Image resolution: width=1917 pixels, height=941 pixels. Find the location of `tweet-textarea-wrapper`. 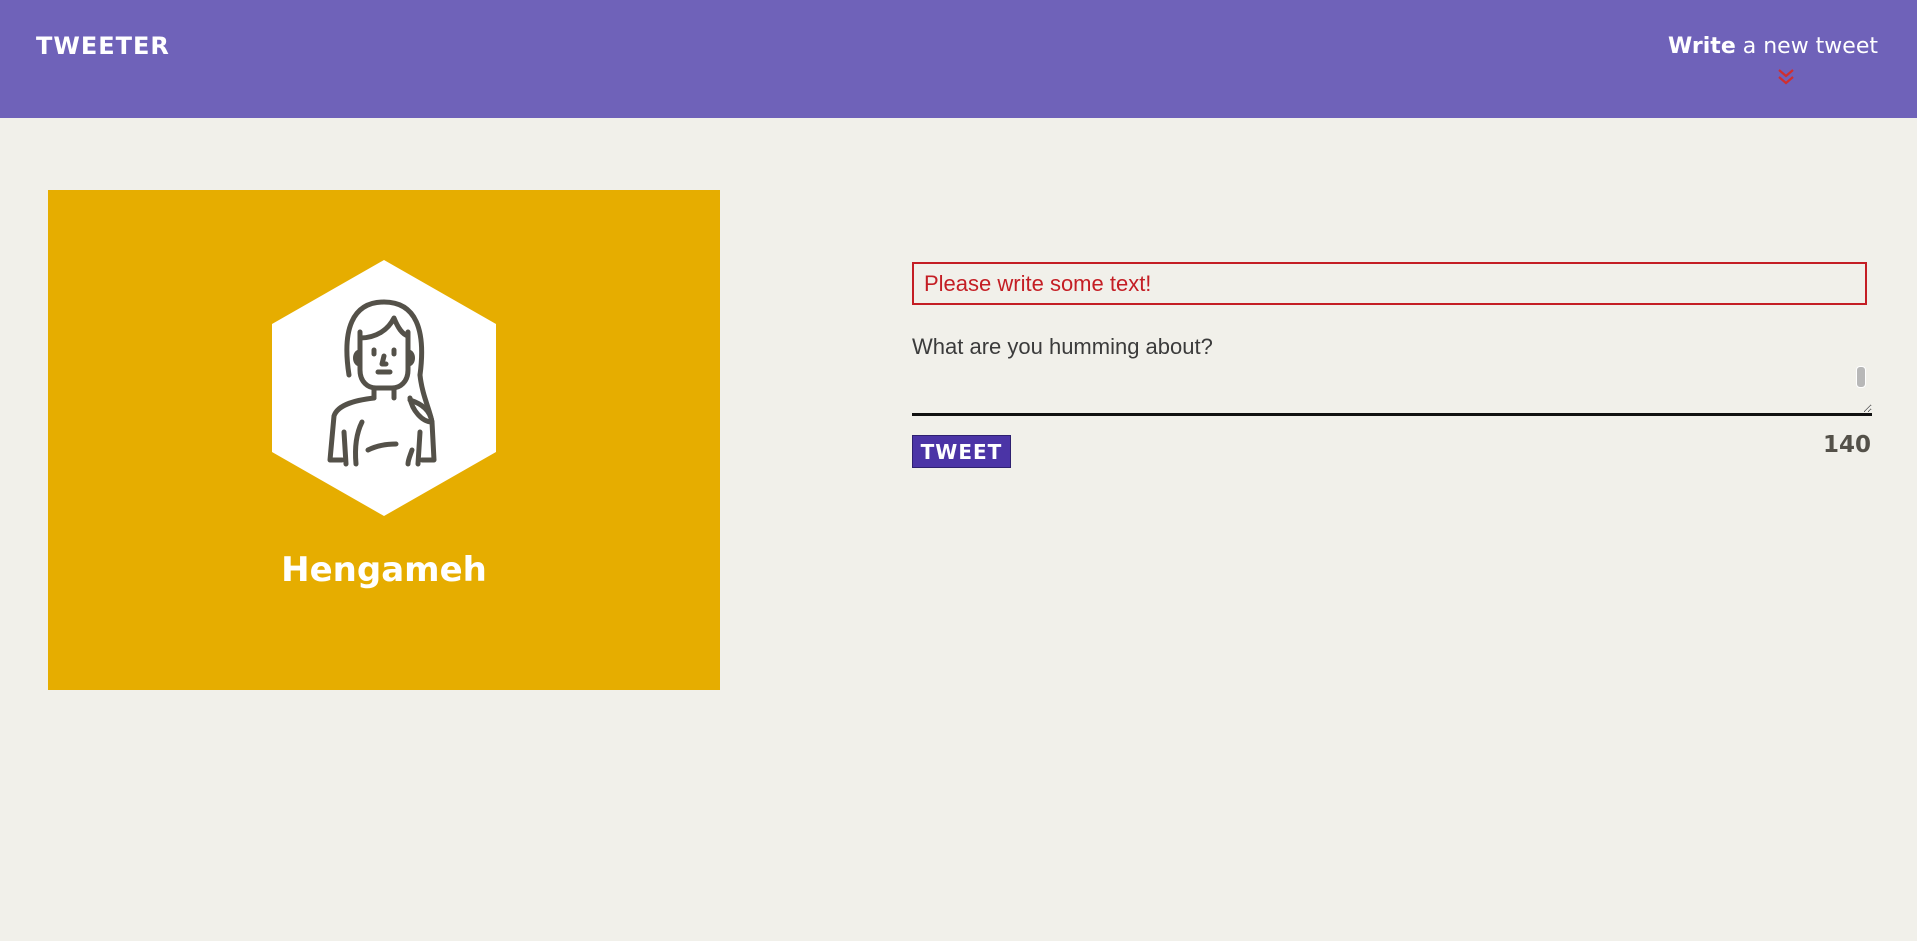

tweet-textarea-wrapper is located at coordinates (1392, 374).